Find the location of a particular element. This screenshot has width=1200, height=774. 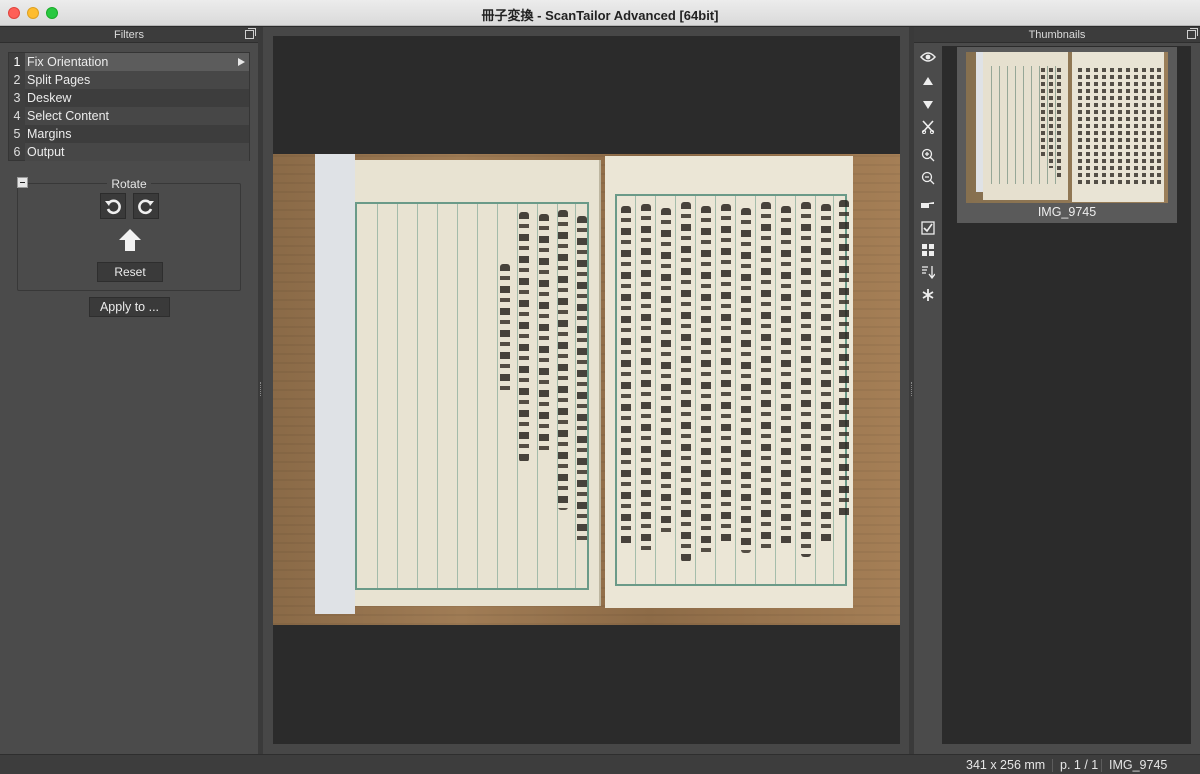

filter-step-output: 6 Output is located at coordinates (129, 152).